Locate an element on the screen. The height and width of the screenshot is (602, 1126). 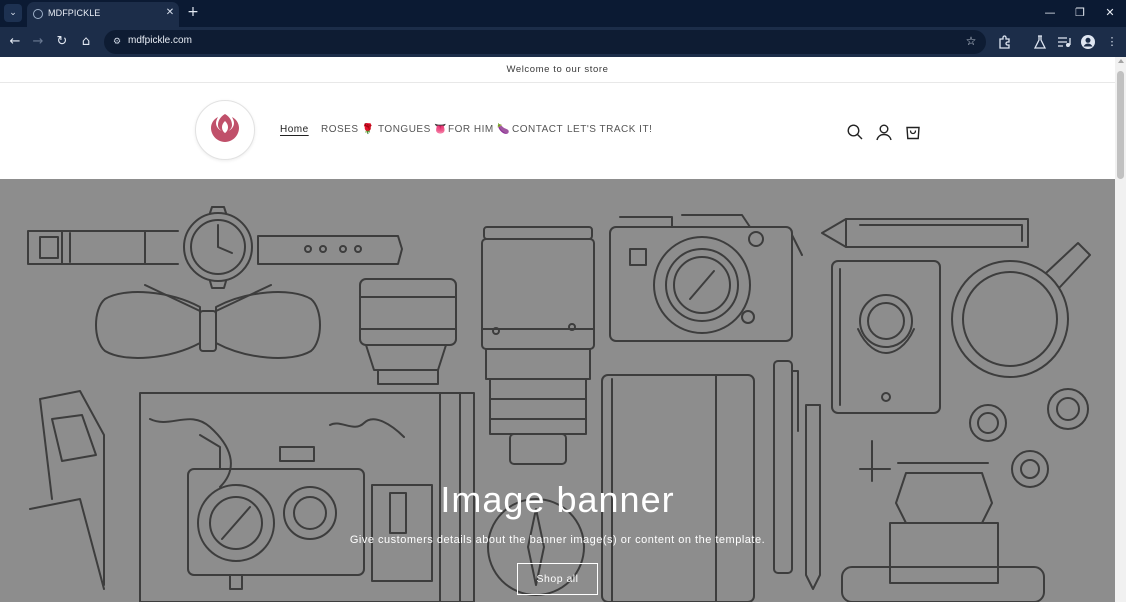
passport-icon is located at coordinates (886, 337).